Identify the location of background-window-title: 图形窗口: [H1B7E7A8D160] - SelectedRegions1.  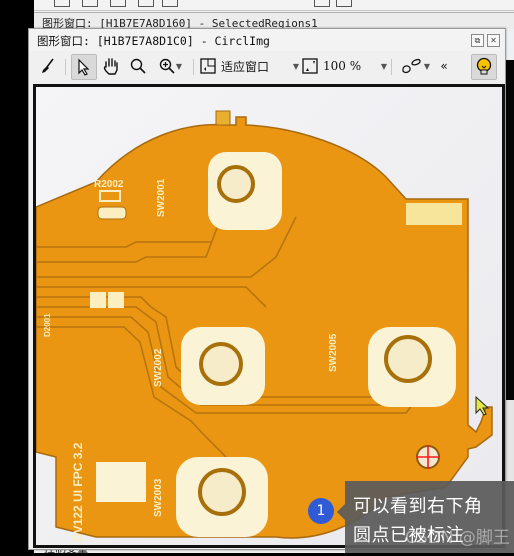
(274, 21).